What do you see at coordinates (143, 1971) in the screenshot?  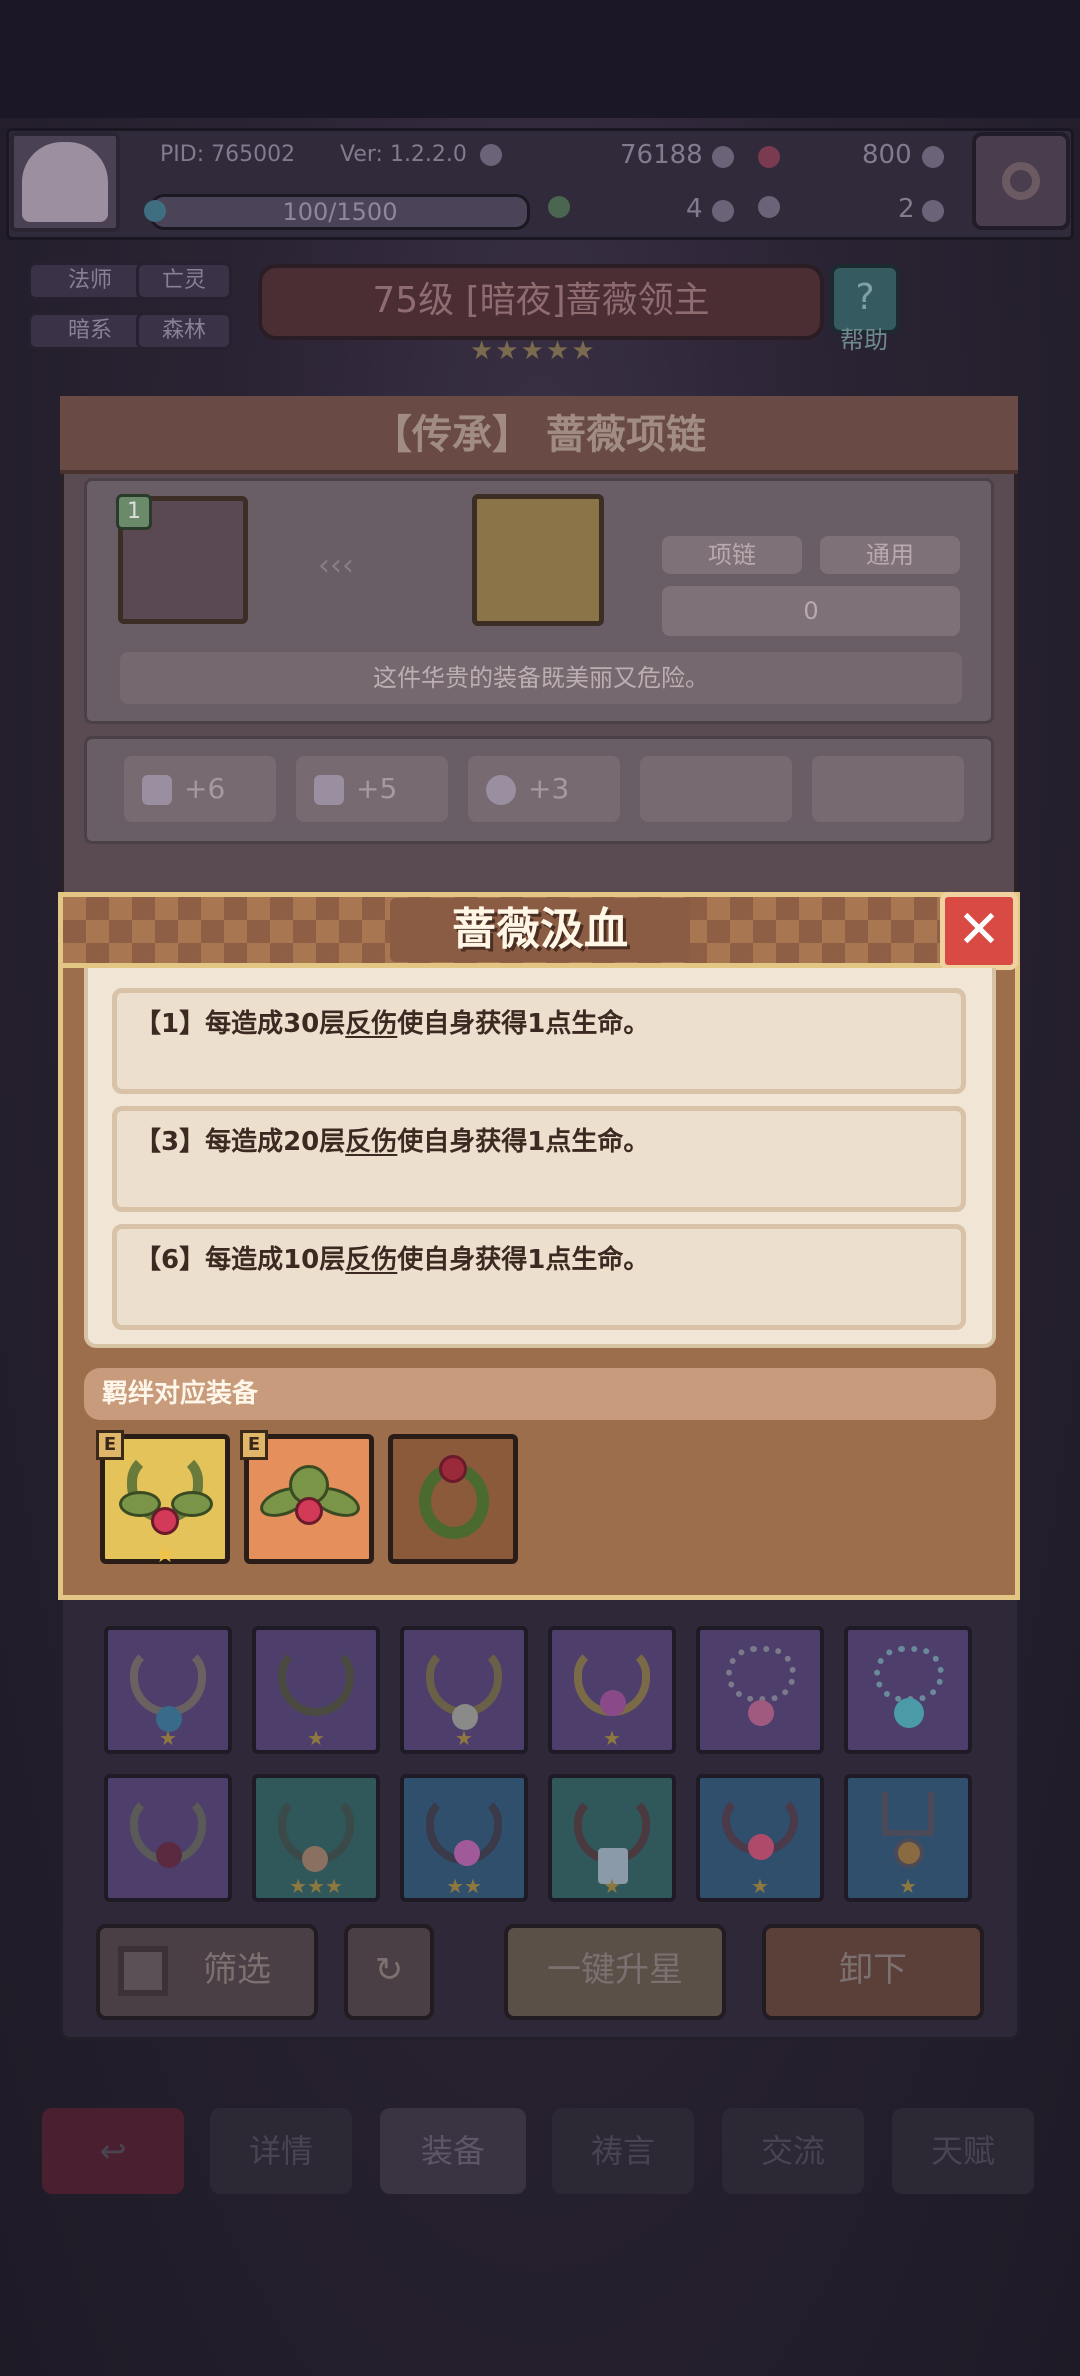 I see `grid-icon` at bounding box center [143, 1971].